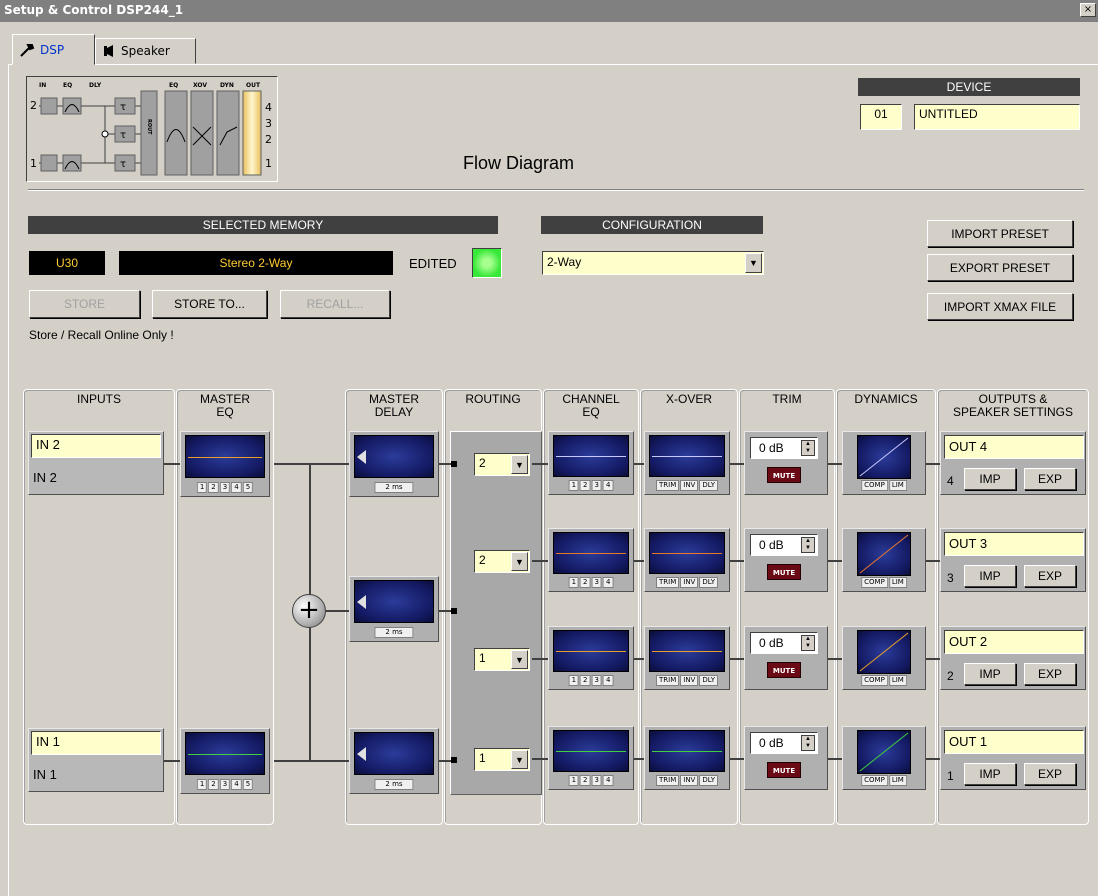  I want to click on input-1-module: IN 1 IN 1, so click(96, 760).